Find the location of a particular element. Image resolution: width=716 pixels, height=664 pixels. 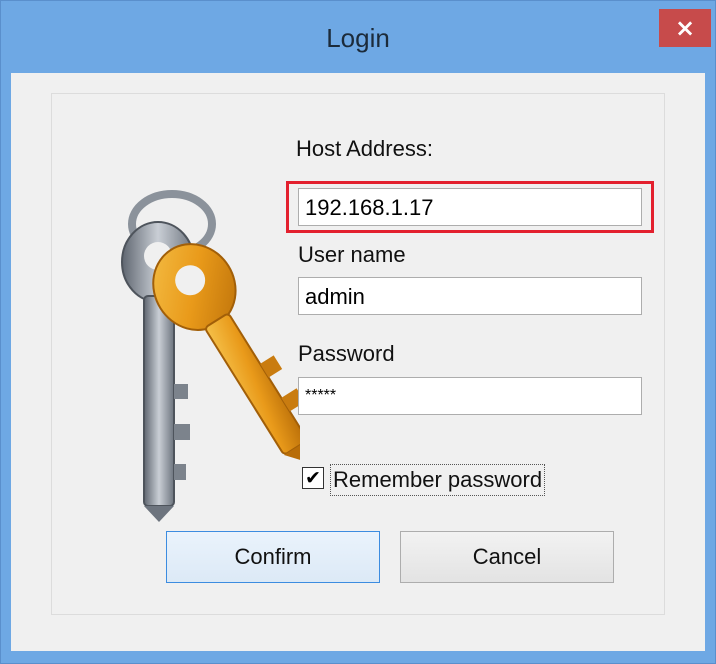

title-bar: Login × is located at coordinates (358, 37).